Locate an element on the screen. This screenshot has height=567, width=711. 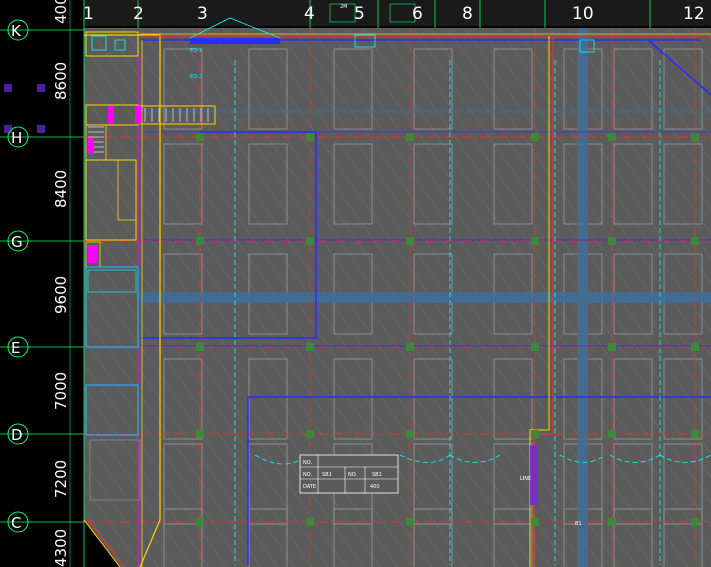
dim-5: 7200 is located at coordinates (61, 479).